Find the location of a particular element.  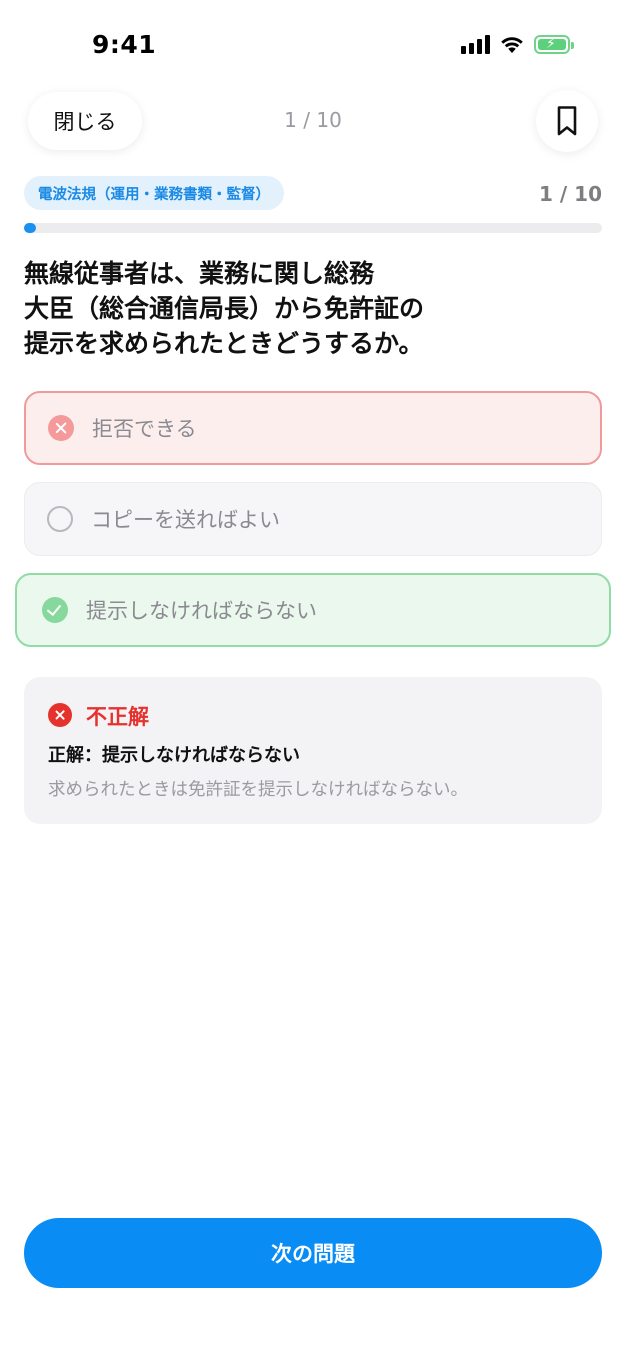

question-counter: 1 / 10 is located at coordinates (570, 194).